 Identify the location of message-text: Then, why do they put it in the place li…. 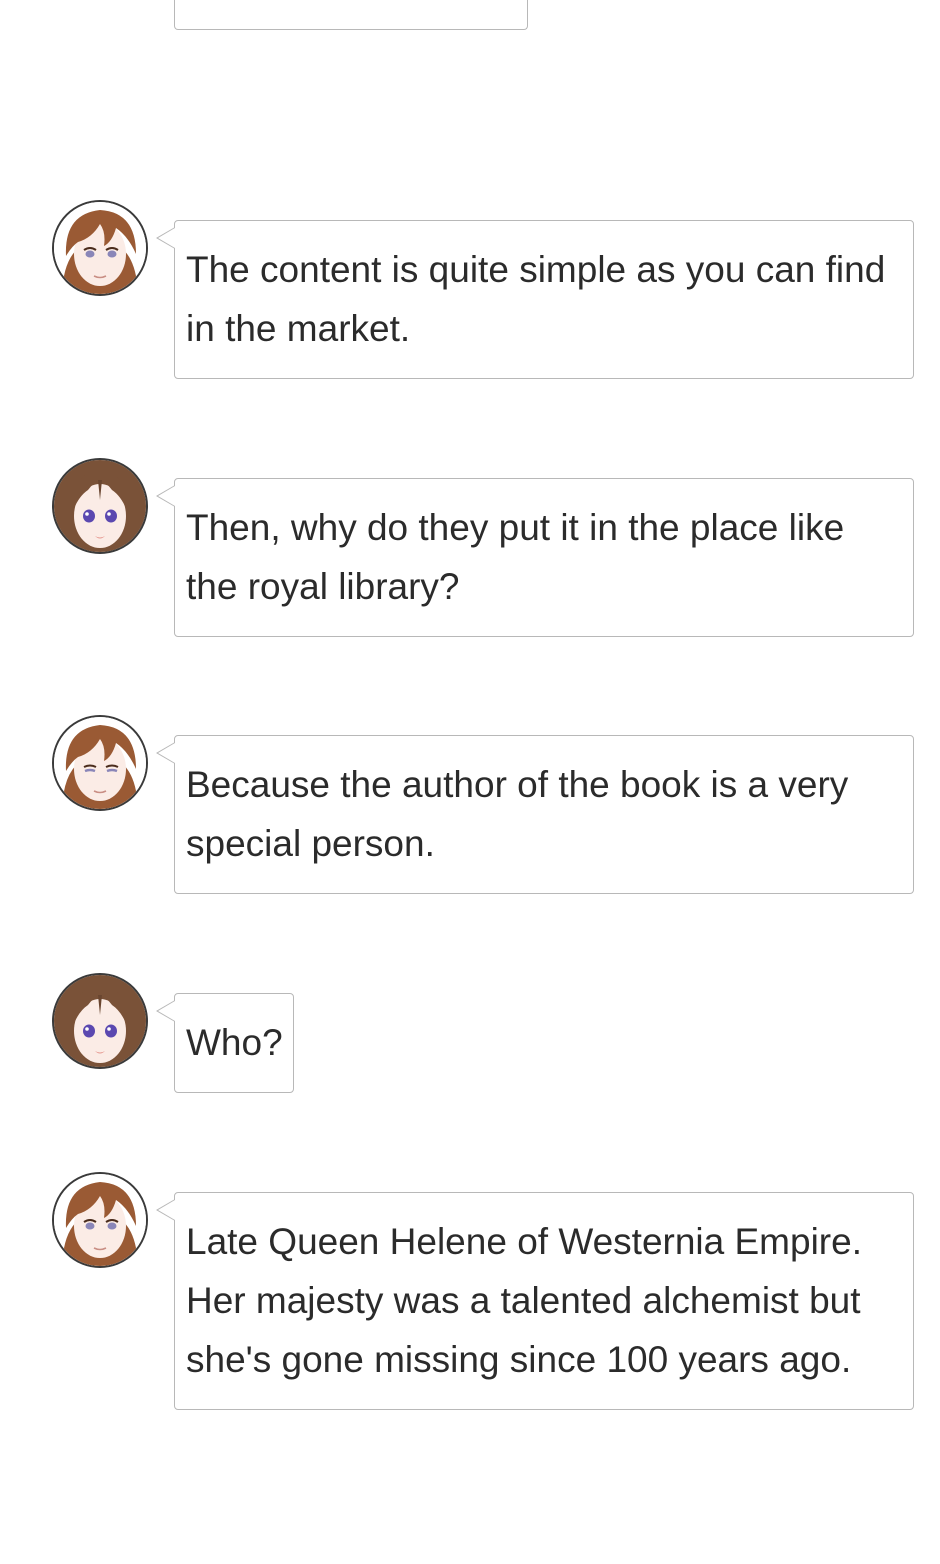
(515, 557).